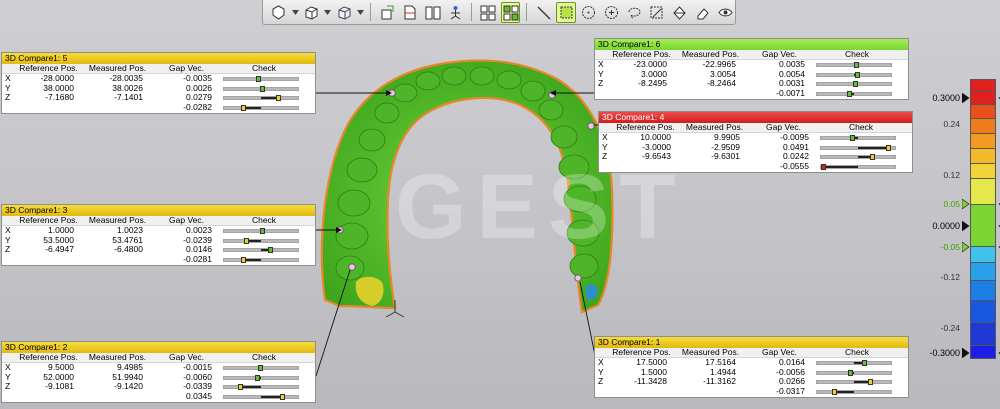 The height and width of the screenshot is (409, 1000). What do you see at coordinates (751, 391) in the screenshot?
I see `total-row: -0.0317` at bounding box center [751, 391].